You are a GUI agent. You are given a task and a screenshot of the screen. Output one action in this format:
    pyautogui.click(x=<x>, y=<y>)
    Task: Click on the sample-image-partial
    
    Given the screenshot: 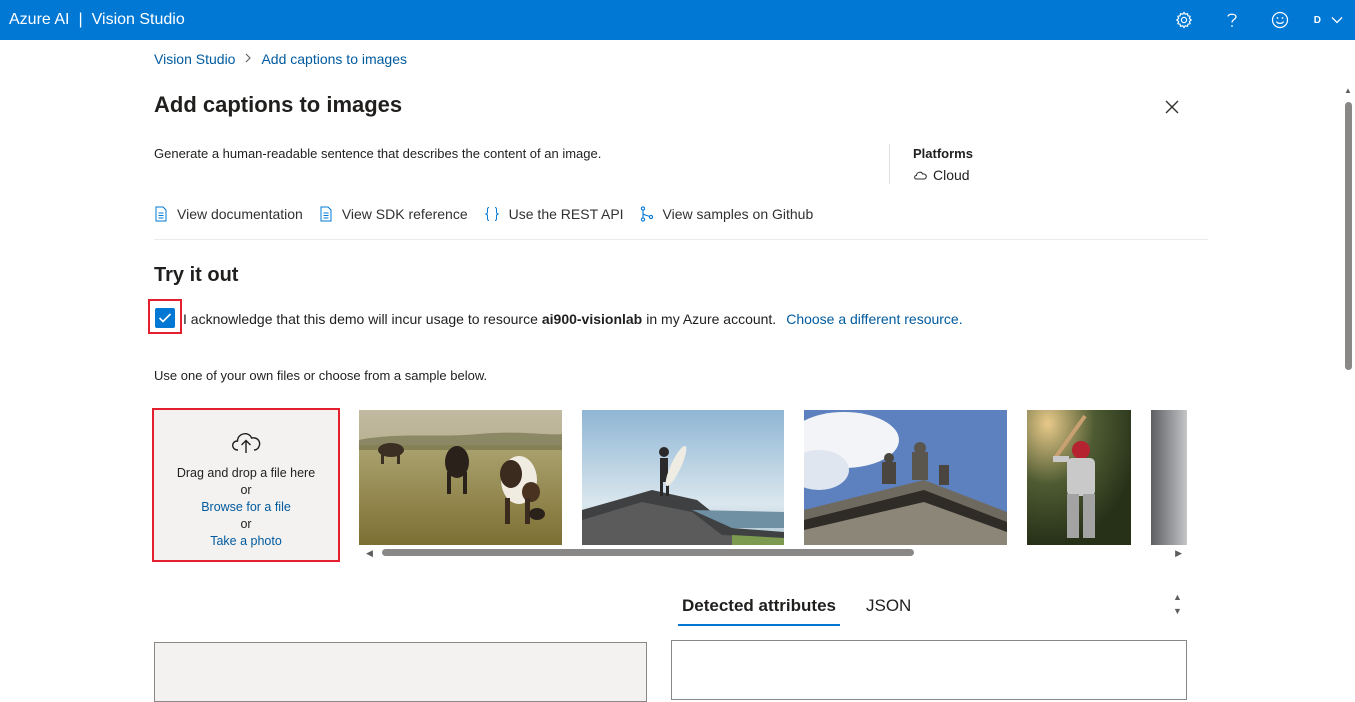 What is the action you would take?
    pyautogui.click(x=1169, y=477)
    